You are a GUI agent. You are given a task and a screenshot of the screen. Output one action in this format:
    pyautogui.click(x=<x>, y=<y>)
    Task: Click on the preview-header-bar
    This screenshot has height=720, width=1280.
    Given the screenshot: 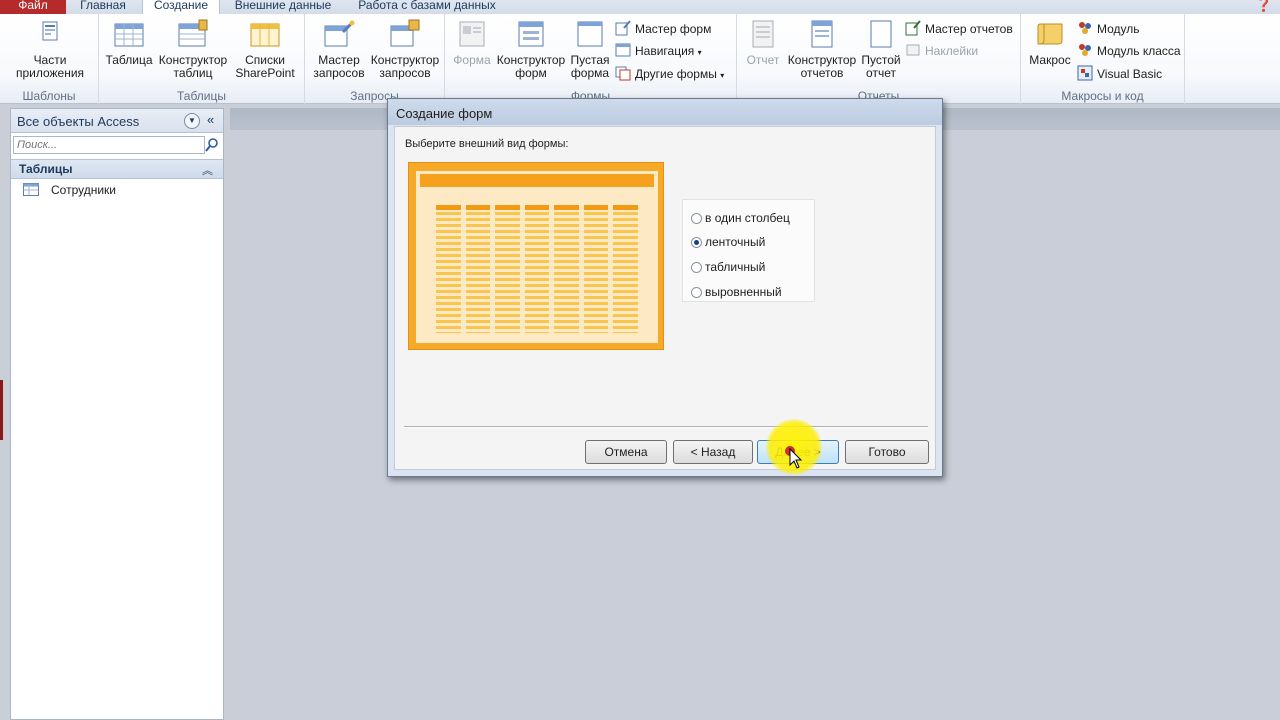 What is the action you would take?
    pyautogui.click(x=537, y=180)
    